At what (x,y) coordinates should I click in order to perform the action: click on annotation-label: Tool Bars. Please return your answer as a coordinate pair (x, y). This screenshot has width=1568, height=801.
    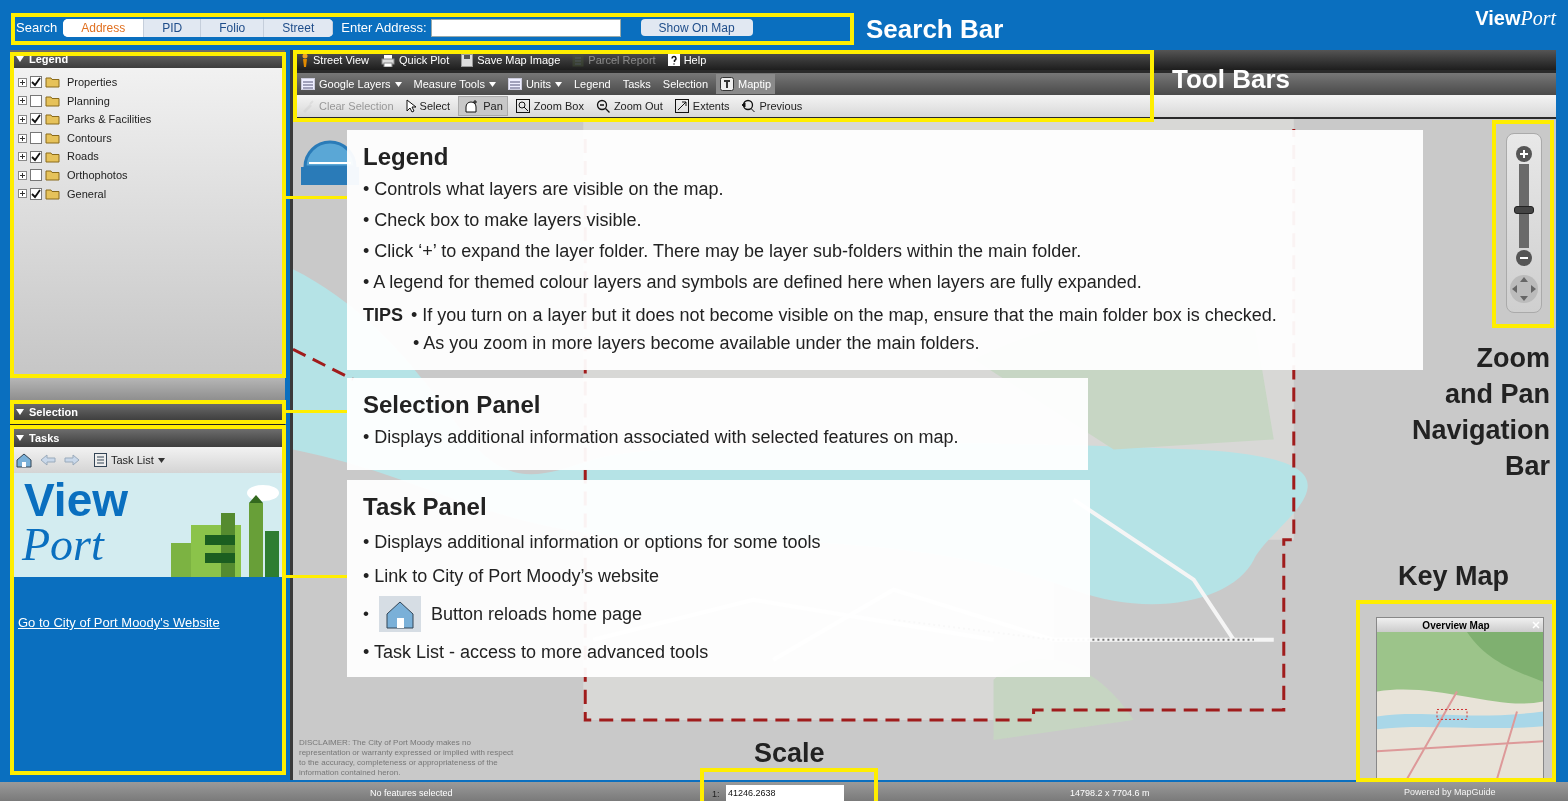
    Looking at the image, I should click on (1231, 79).